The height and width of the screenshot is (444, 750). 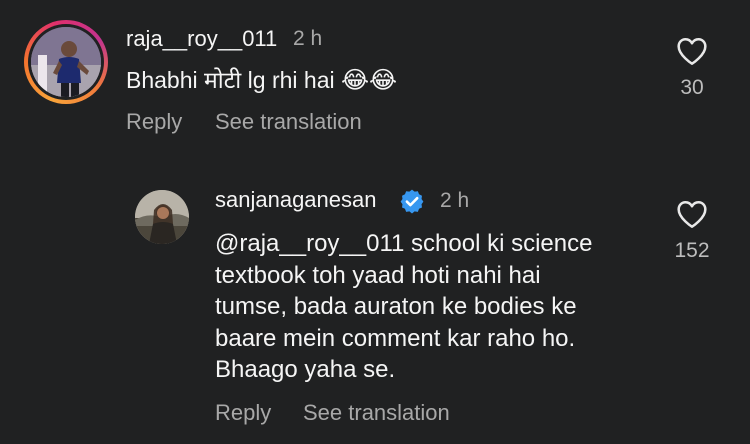 I want to click on comment-text: Bhabhi मोटी lg rhi hai, so click(x=230, y=80).